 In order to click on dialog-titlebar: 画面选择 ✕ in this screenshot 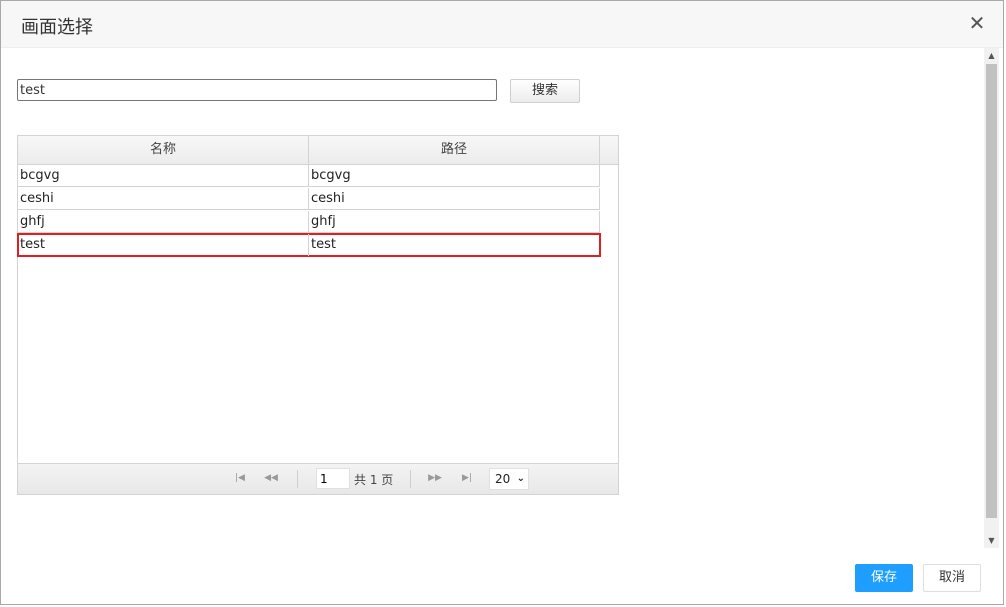, I will do `click(502, 24)`.